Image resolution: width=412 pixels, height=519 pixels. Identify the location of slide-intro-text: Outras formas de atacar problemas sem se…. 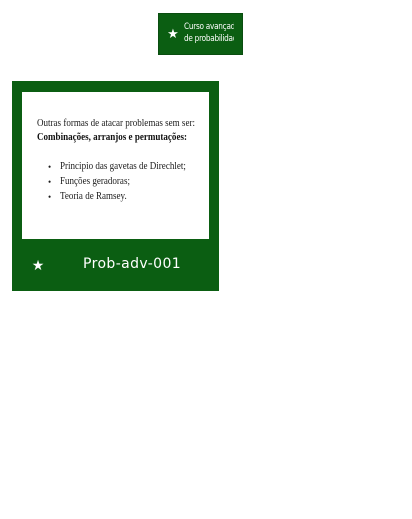
(116, 123).